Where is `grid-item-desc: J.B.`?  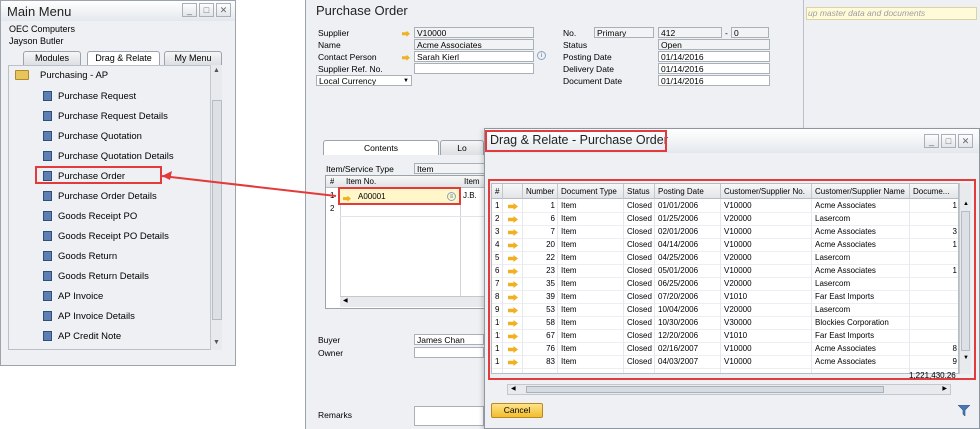 grid-item-desc: J.B. is located at coordinates (470, 196).